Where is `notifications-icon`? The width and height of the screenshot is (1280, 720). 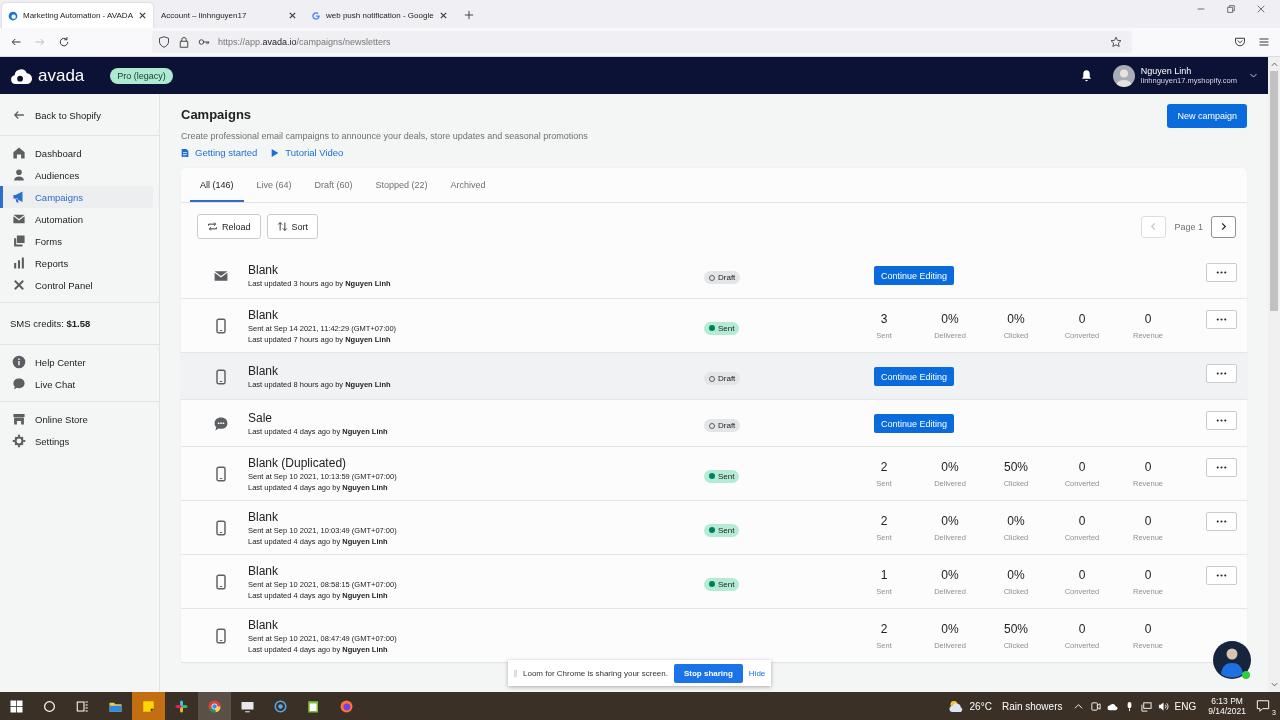
notifications-icon is located at coordinates (1263, 706).